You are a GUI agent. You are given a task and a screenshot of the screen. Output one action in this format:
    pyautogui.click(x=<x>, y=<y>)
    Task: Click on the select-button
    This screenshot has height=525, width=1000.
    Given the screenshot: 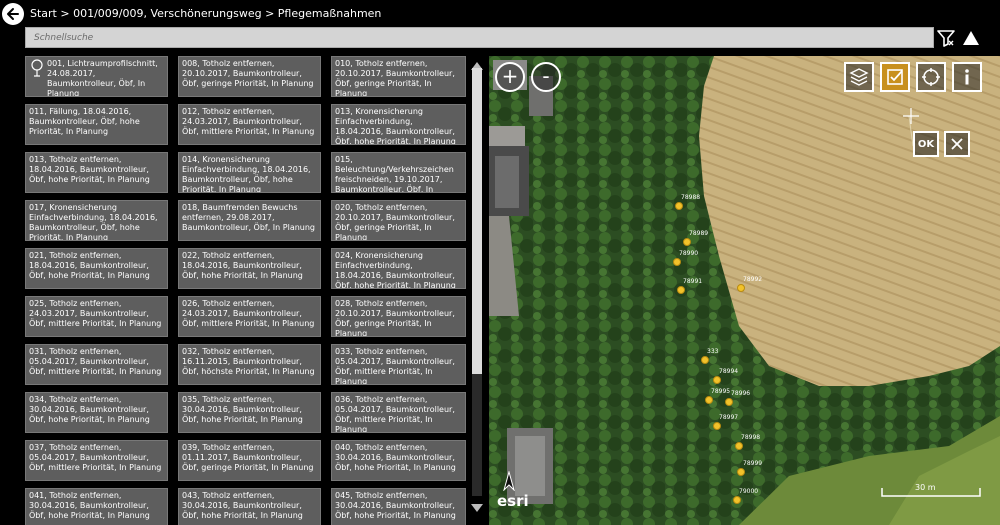 What is the action you would take?
    pyautogui.click(x=895, y=77)
    